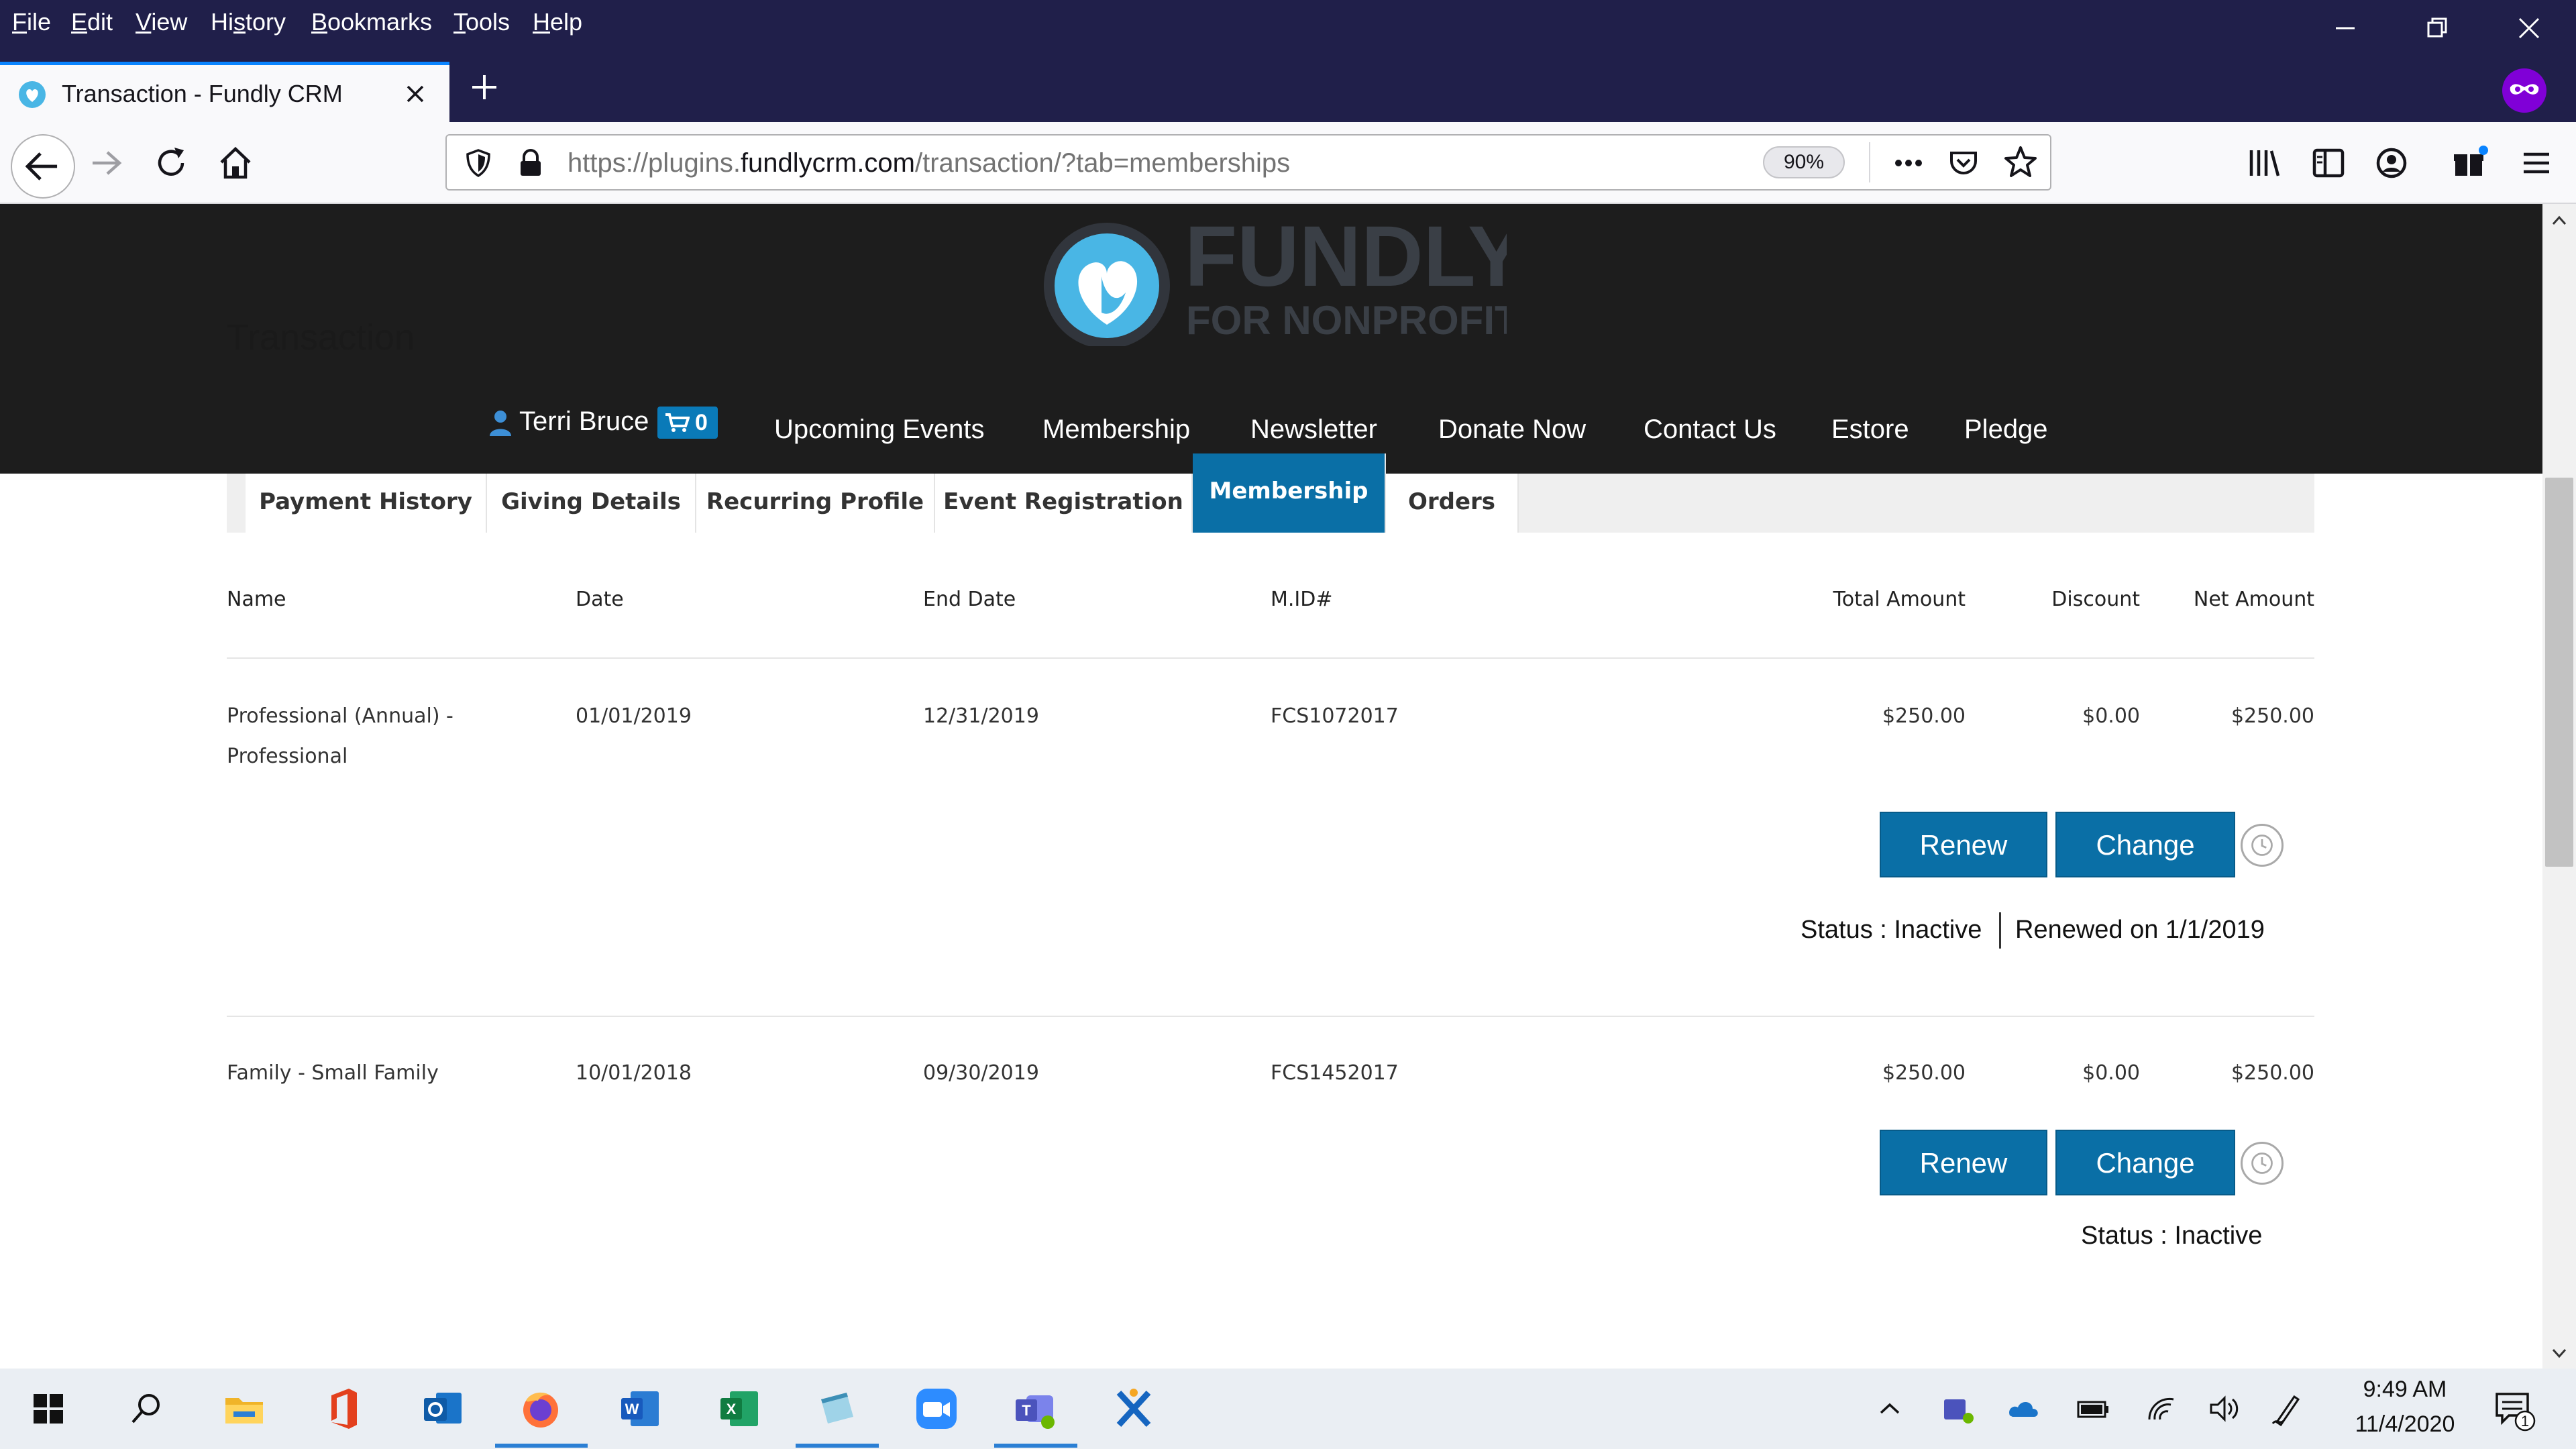  I want to click on zoom-icon, so click(936, 1408).